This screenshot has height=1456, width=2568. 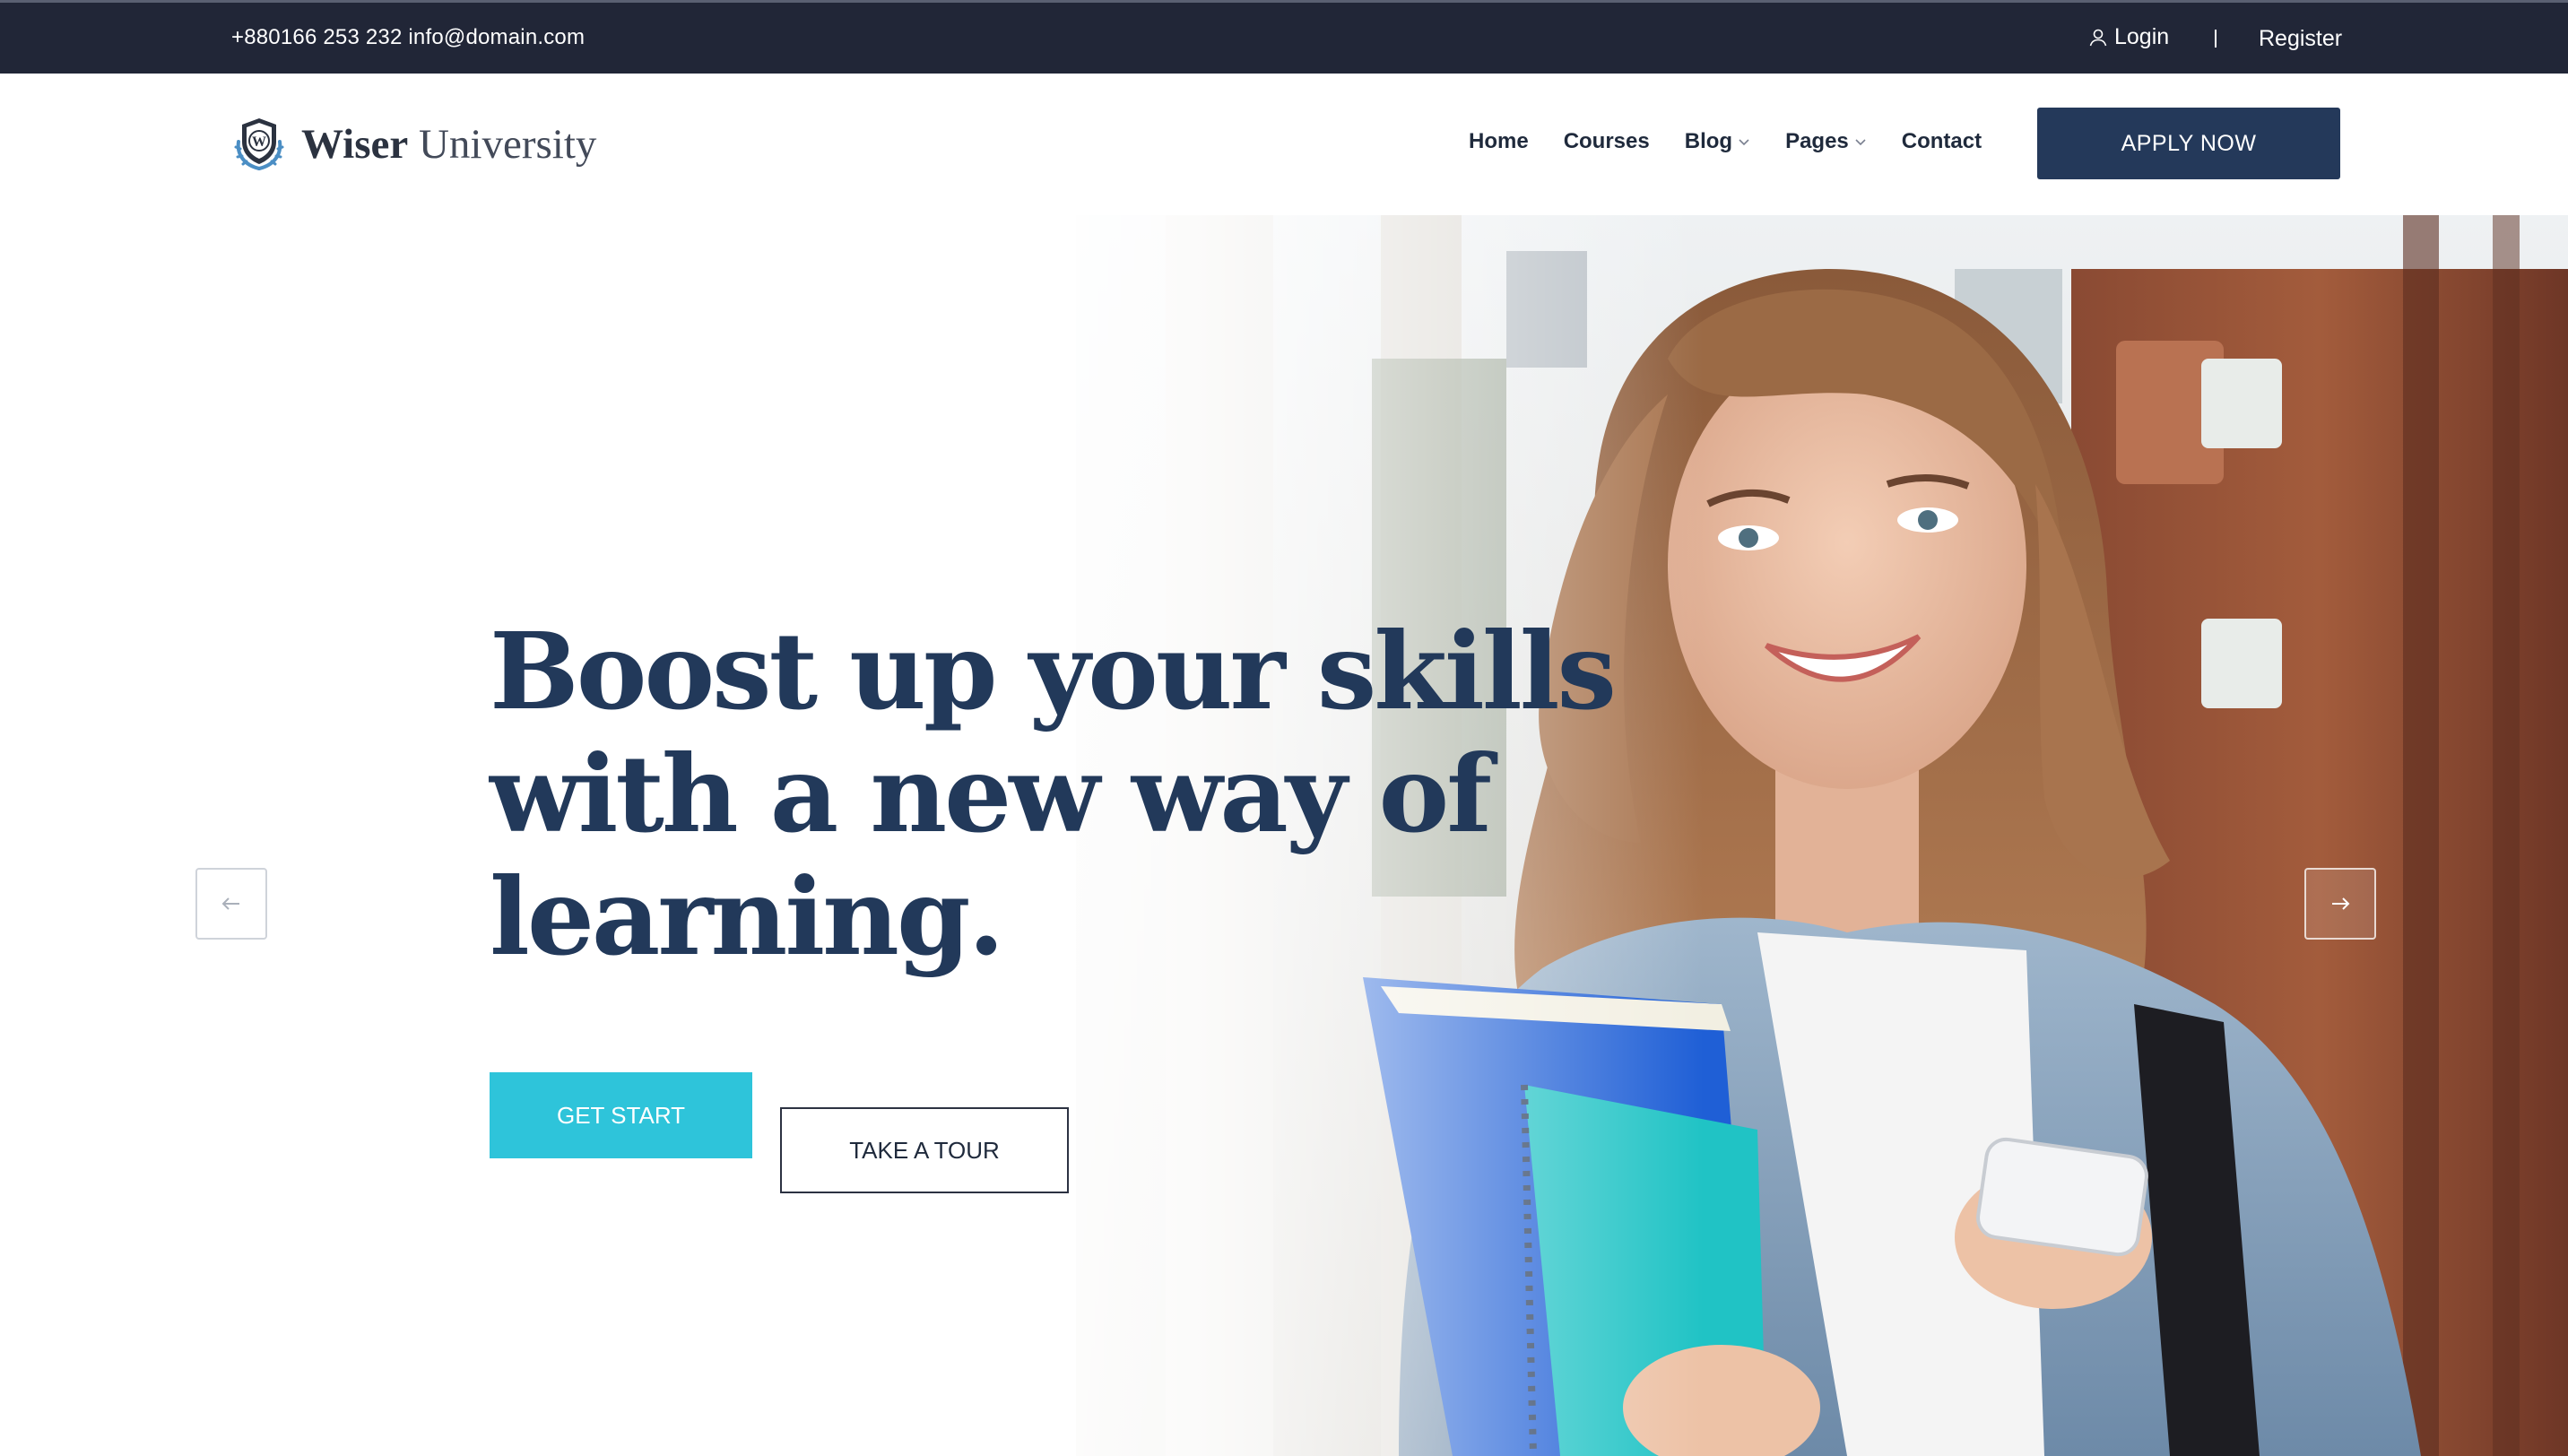 I want to click on main-nav: Home Courses Blog Pages Contact, so click(x=1743, y=142).